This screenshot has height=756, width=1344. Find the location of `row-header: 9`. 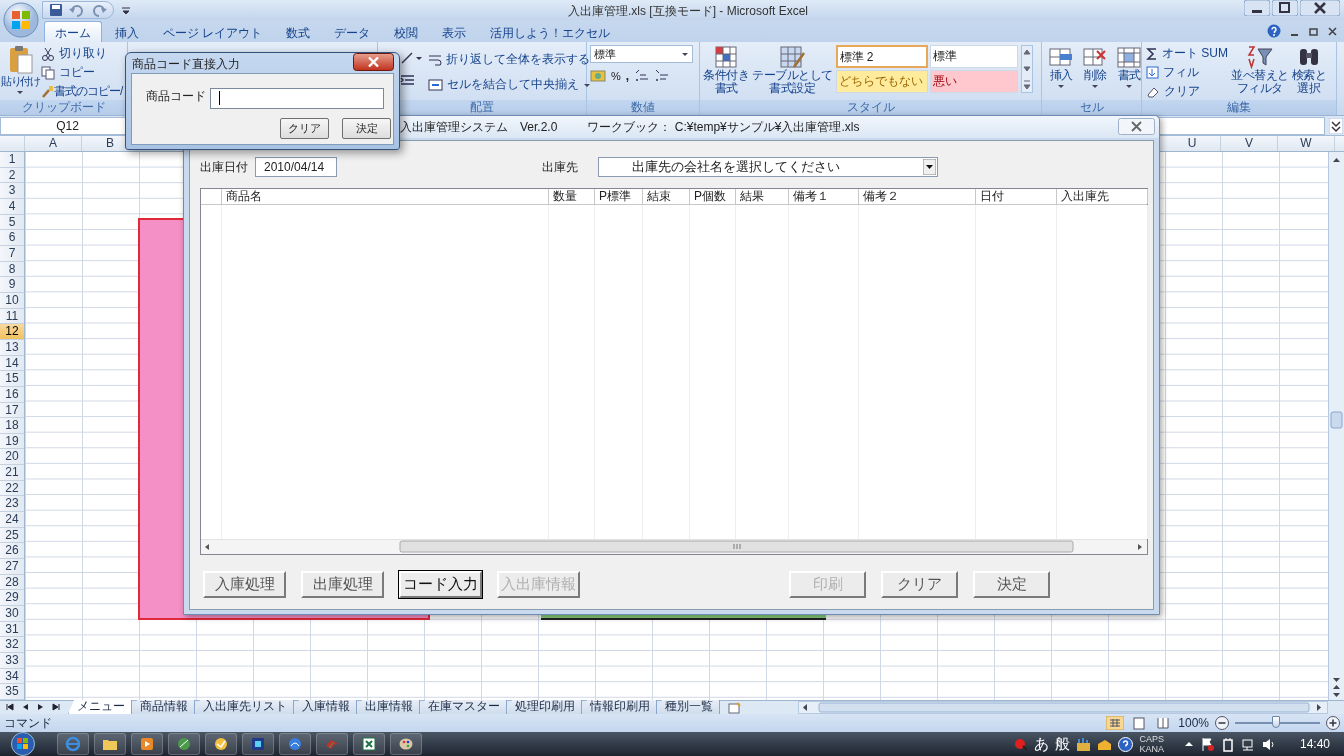

row-header: 9 is located at coordinates (12, 285).